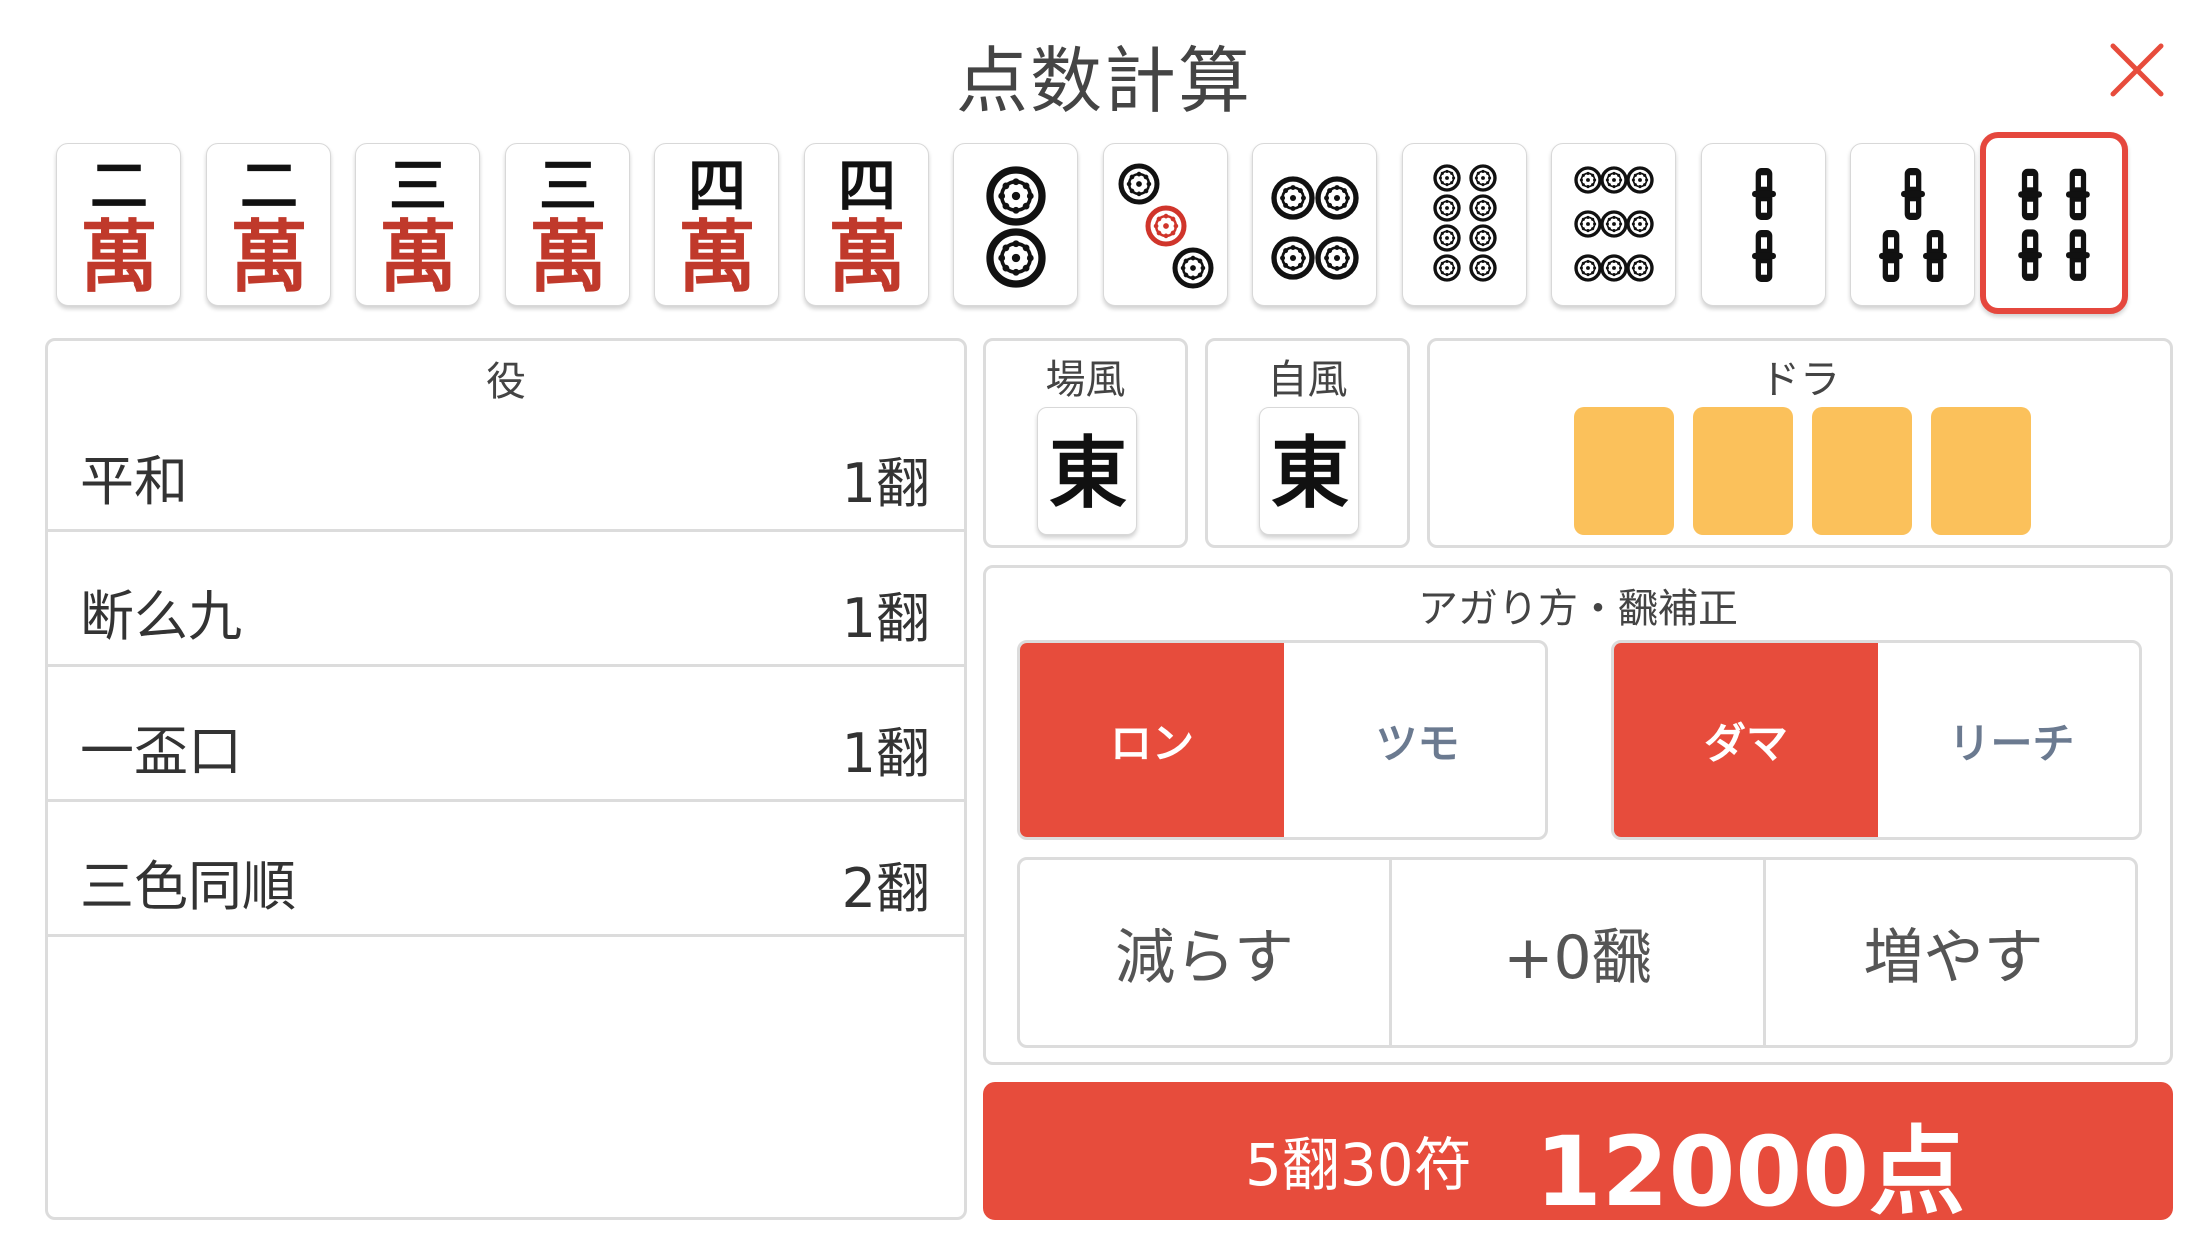  Describe the element at coordinates (506, 464) in the screenshot. I see `yaku-row: 平和 1翻` at that location.